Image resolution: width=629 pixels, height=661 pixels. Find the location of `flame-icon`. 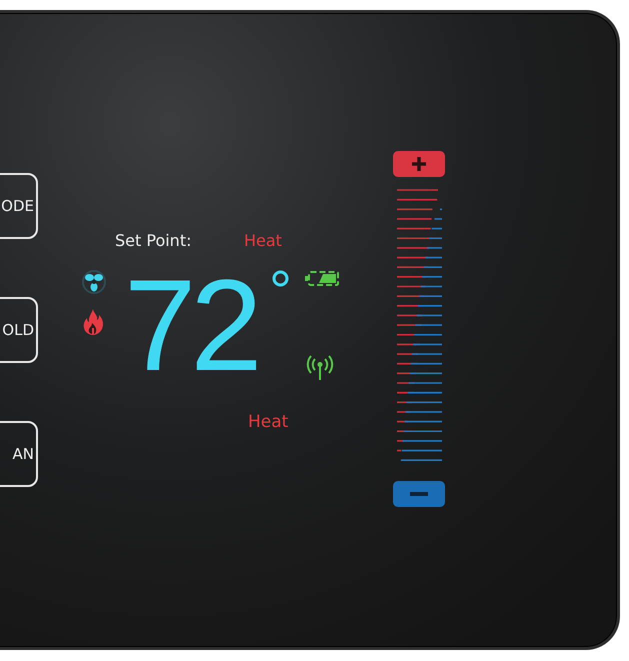

flame-icon is located at coordinates (93, 322).